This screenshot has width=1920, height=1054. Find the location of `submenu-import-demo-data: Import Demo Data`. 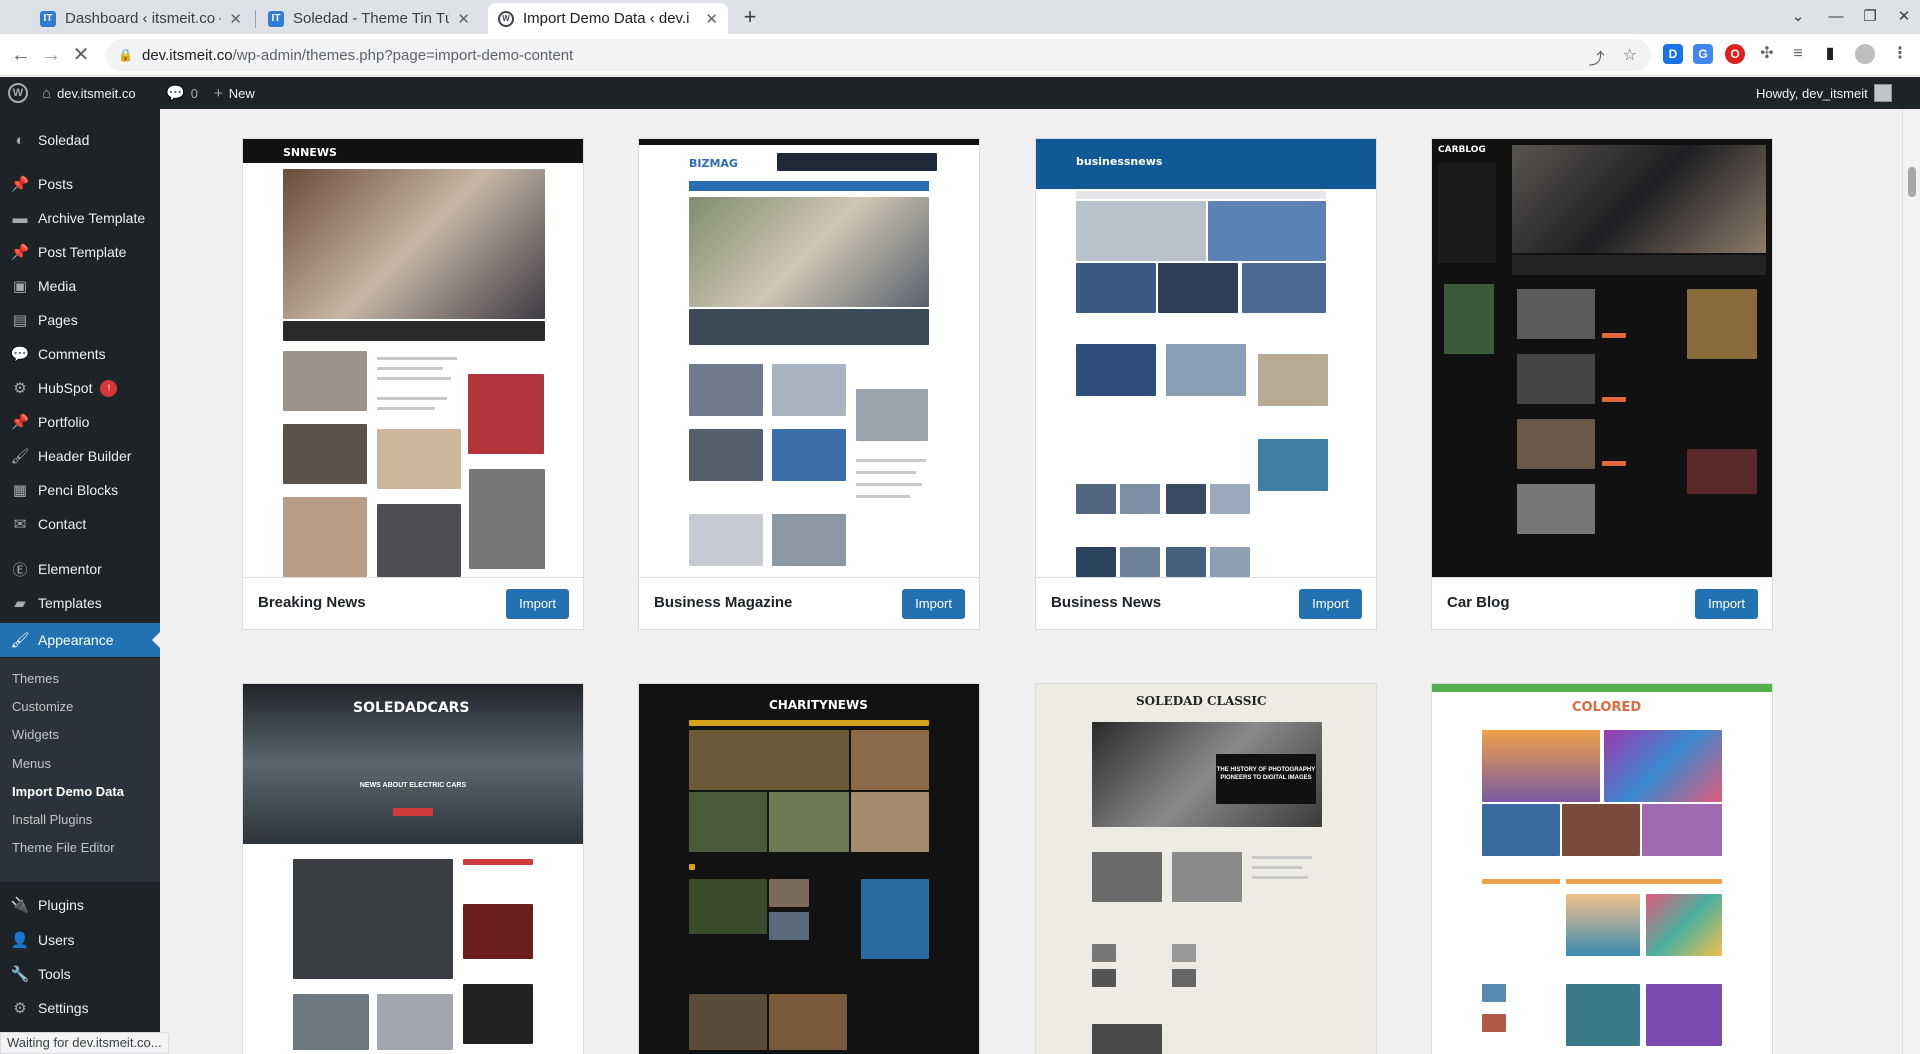

submenu-import-demo-data: Import Demo Data is located at coordinates (68, 791).